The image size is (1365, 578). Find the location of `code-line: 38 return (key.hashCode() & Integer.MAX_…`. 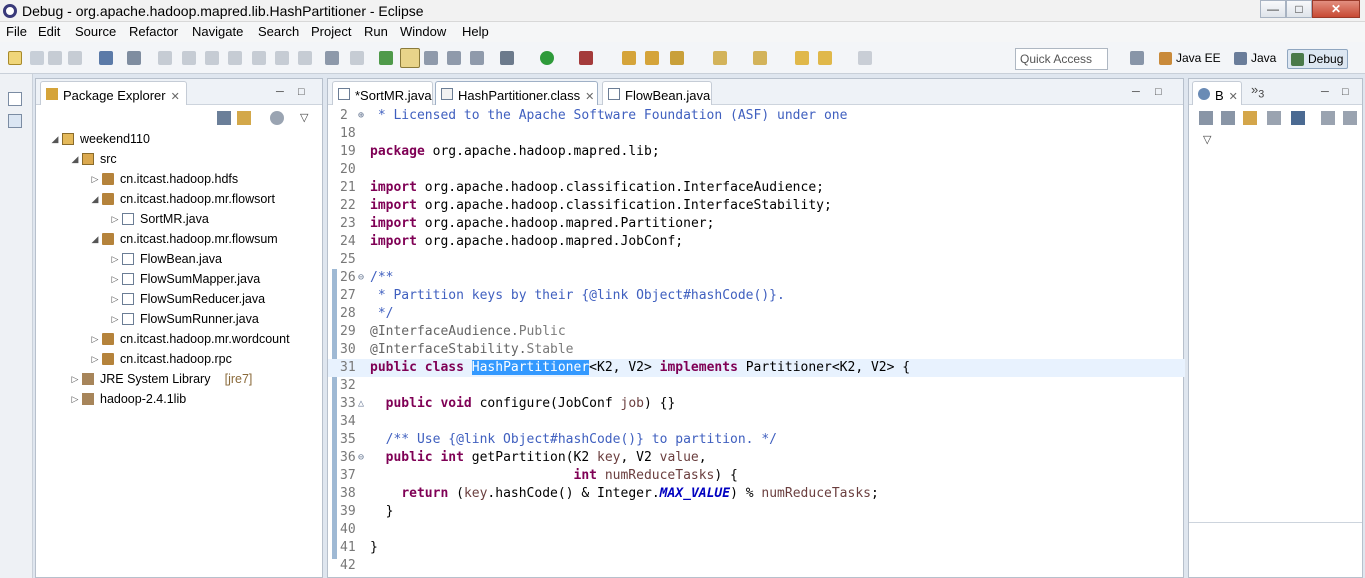

code-line: 38 return (key.hashCode() & Integer.MAX_… is located at coordinates (756, 494).